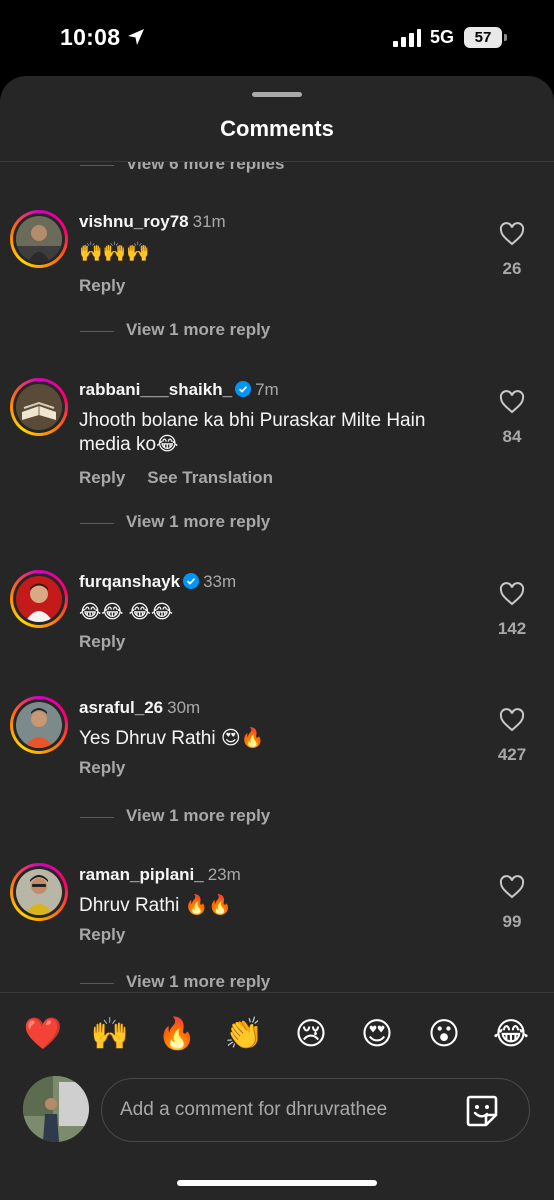 Image resolution: width=554 pixels, height=1200 pixels. Describe the element at coordinates (155, 905) in the screenshot. I see `comment-text: Dhruv Rathi 🔥🔥` at that location.